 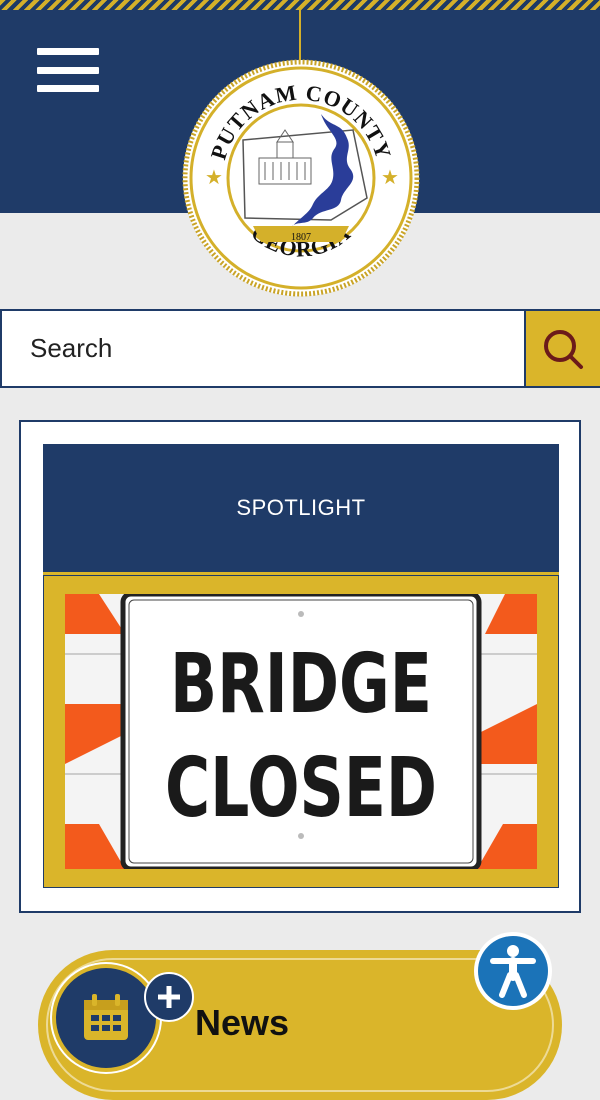 I want to click on seal-star-right: ★, so click(x=390, y=177).